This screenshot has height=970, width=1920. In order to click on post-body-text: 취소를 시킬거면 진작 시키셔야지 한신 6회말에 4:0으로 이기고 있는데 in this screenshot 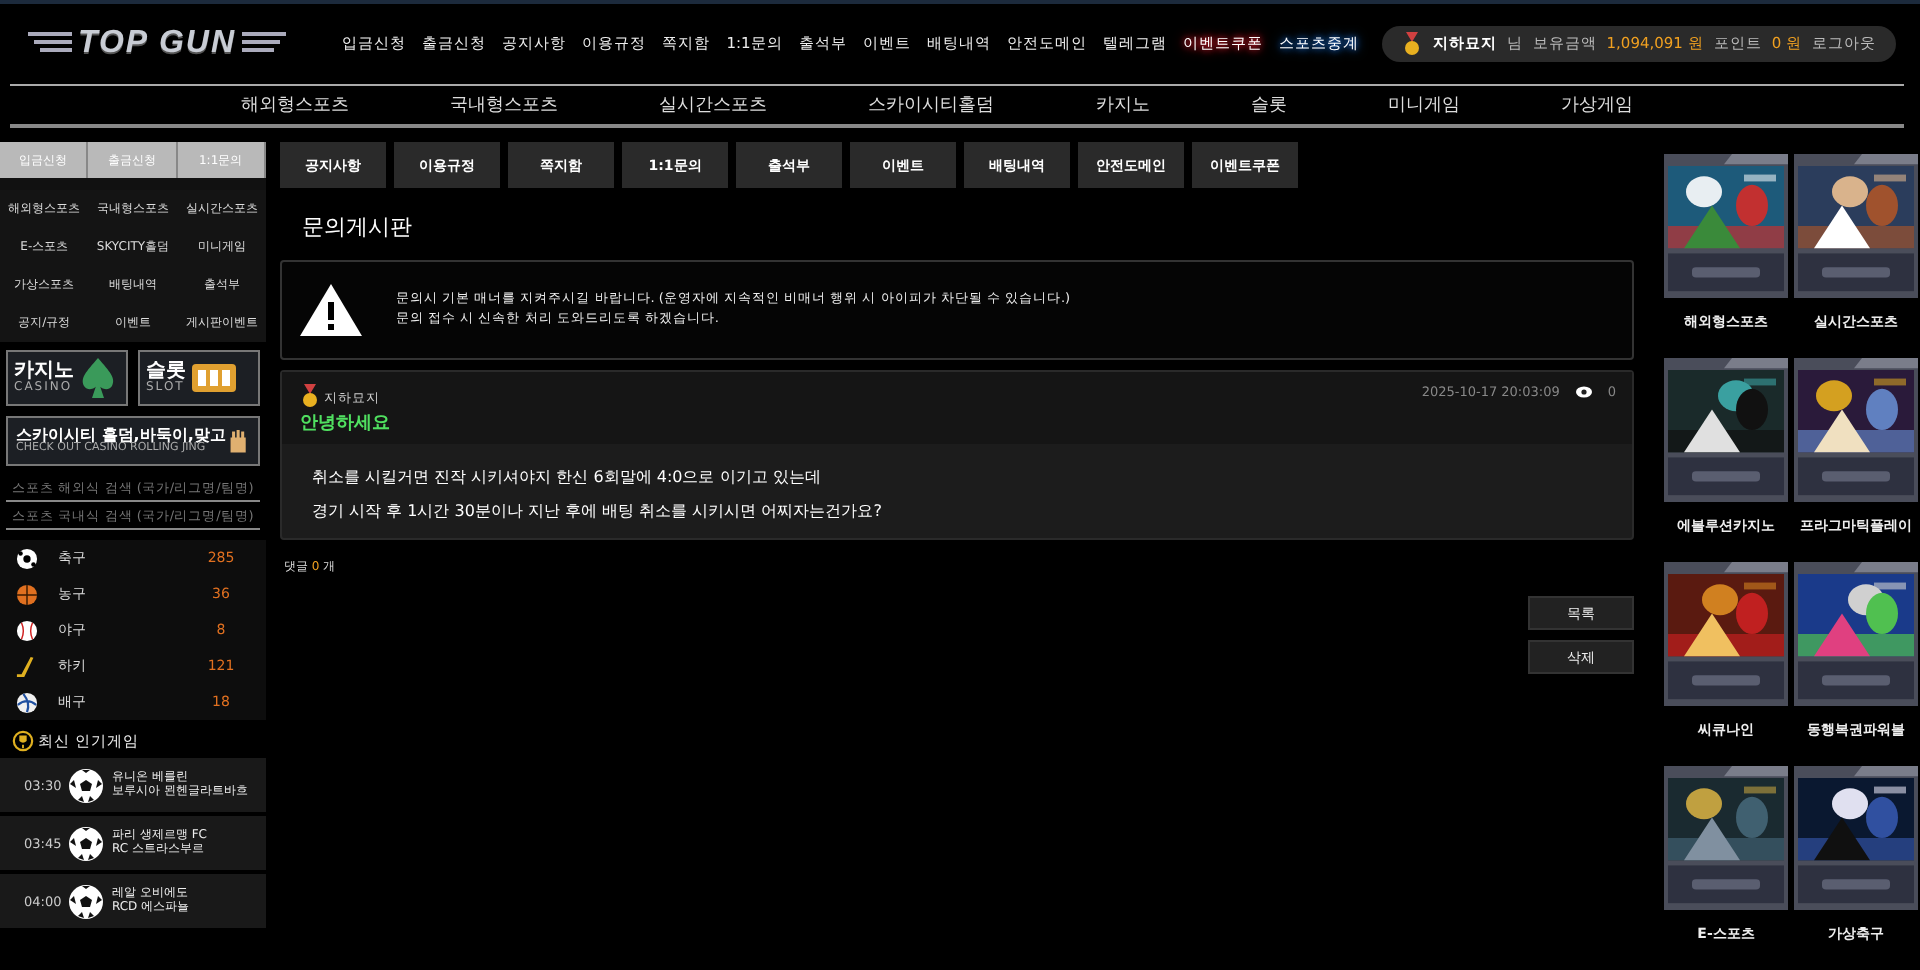, I will do `click(567, 477)`.